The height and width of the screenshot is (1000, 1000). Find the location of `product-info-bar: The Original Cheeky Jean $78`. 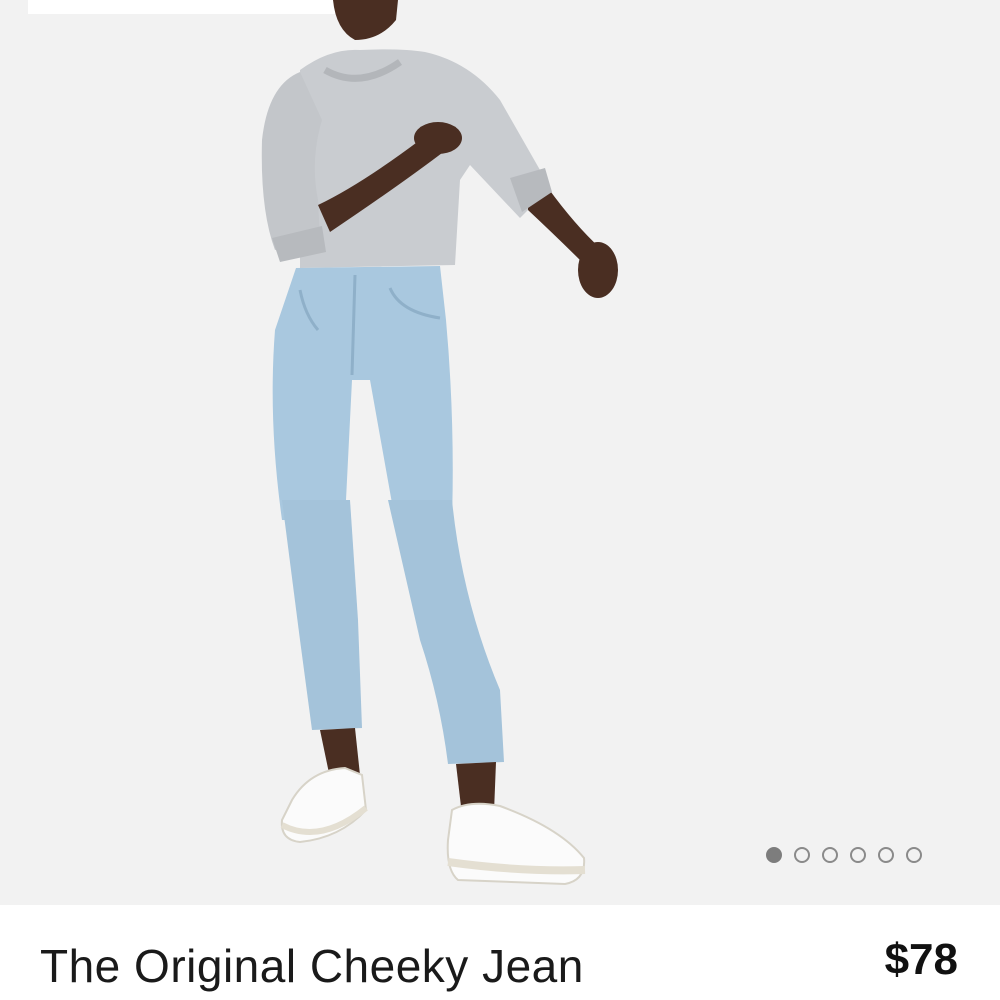

product-info-bar: The Original Cheeky Jean $78 is located at coordinates (500, 952).